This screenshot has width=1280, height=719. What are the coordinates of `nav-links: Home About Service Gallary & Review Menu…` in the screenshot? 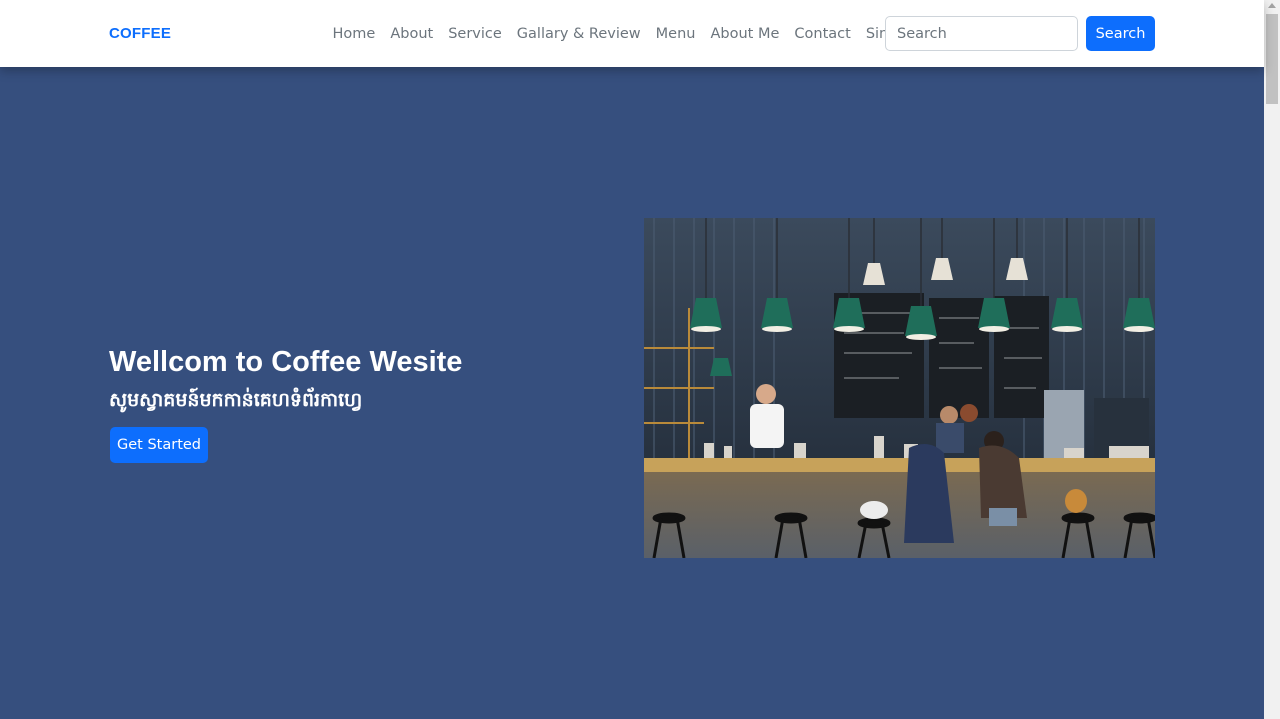 It's located at (624, 34).